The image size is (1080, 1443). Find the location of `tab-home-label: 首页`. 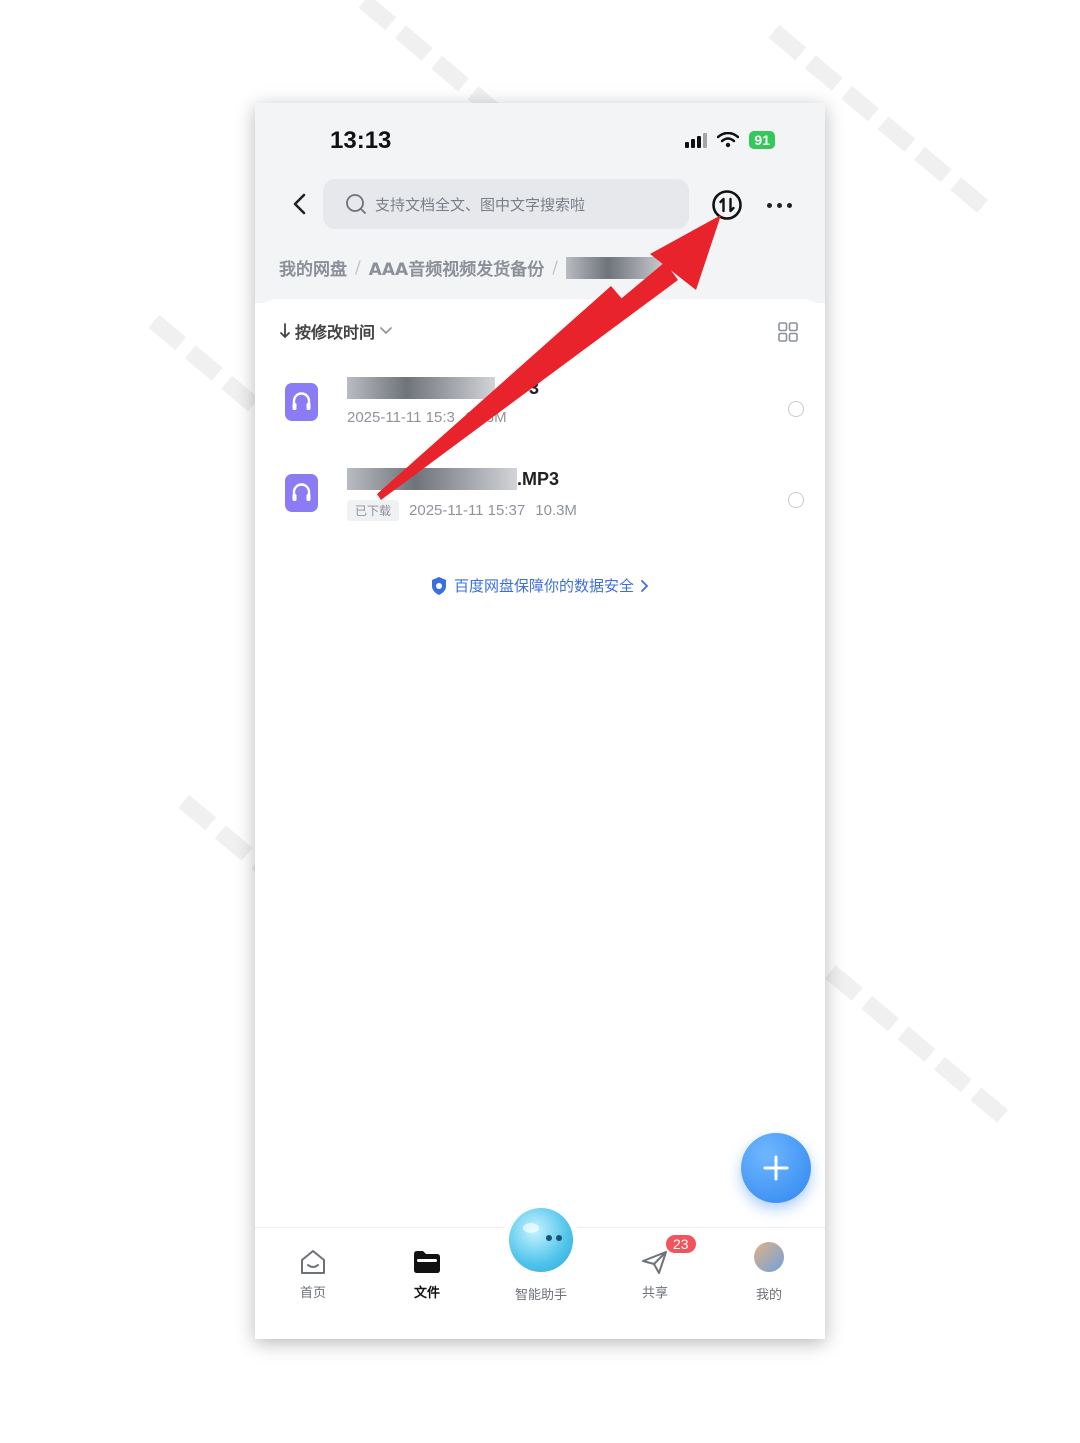

tab-home-label: 首页 is located at coordinates (312, 1293).